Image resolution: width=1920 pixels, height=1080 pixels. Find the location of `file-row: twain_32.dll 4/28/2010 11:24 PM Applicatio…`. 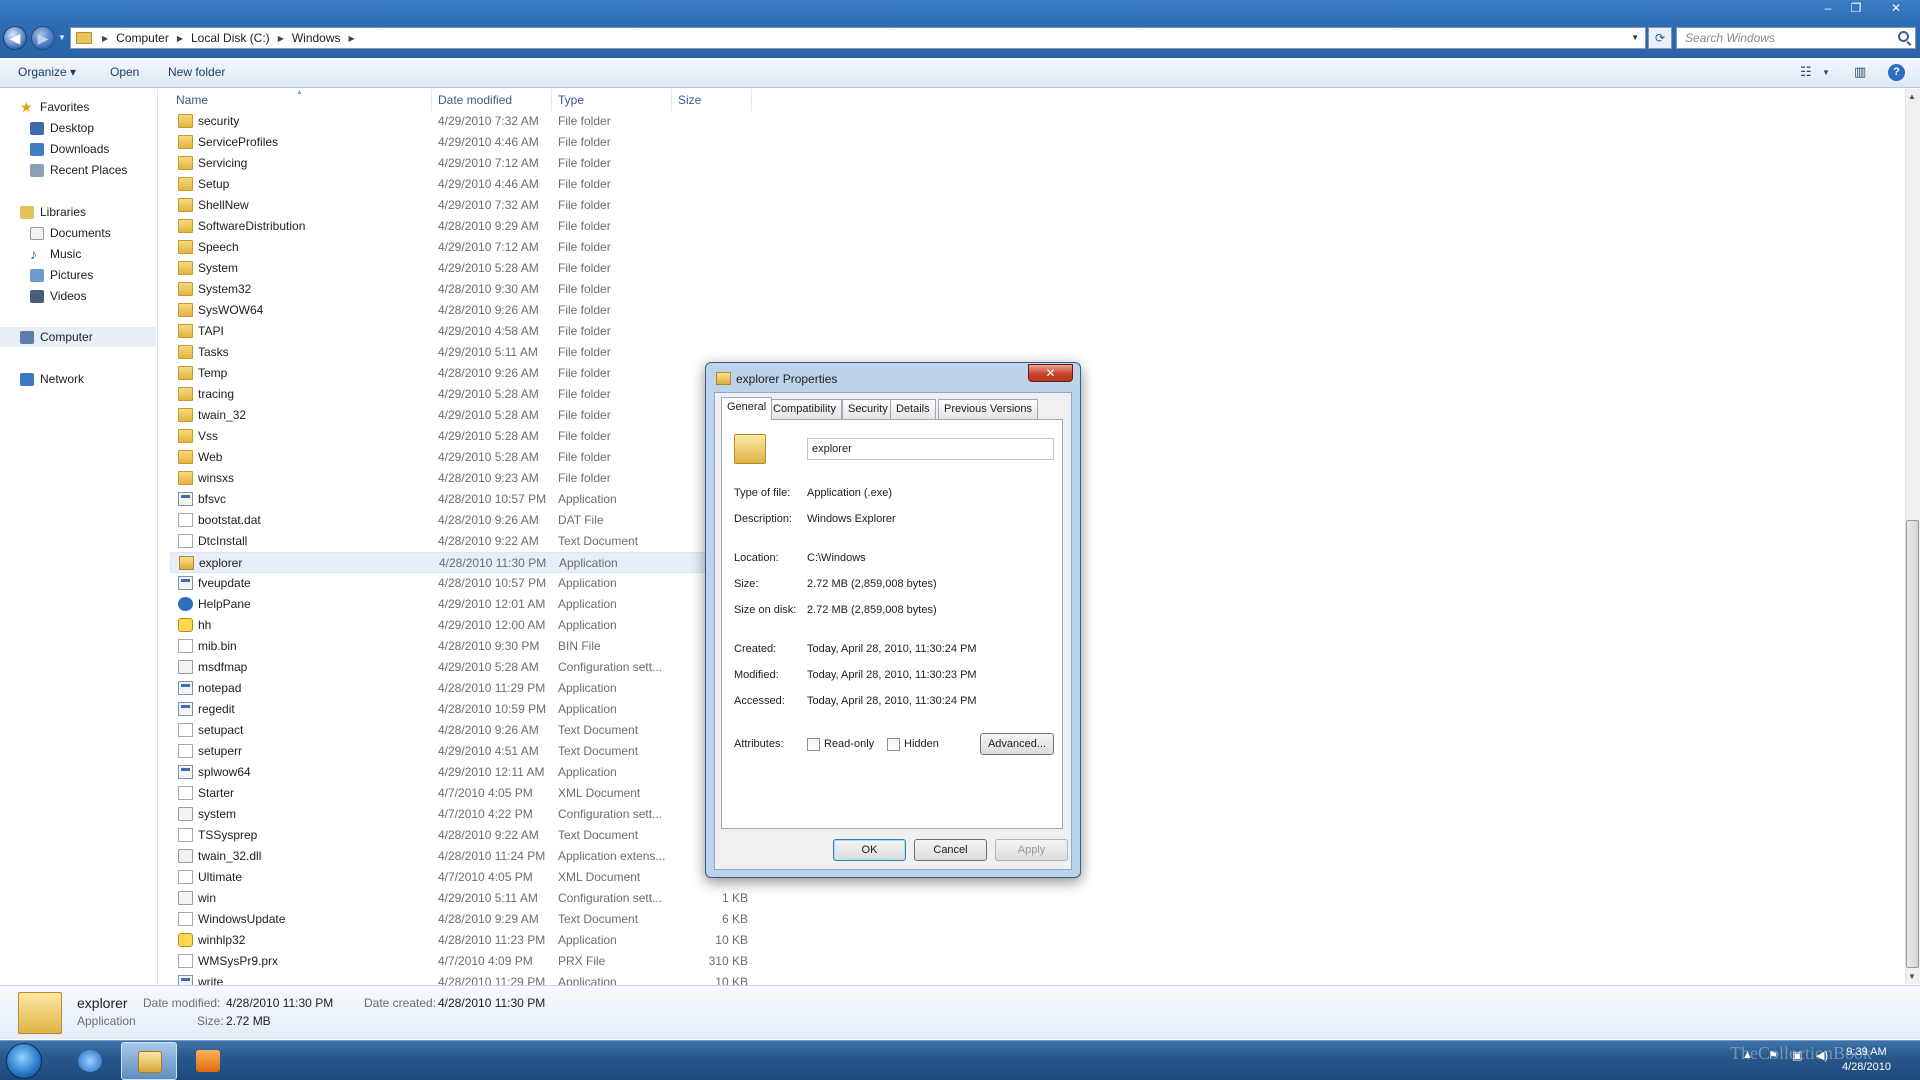

file-row: twain_32.dll 4/28/2010 11:24 PM Applicatio… is located at coordinates (460, 856).